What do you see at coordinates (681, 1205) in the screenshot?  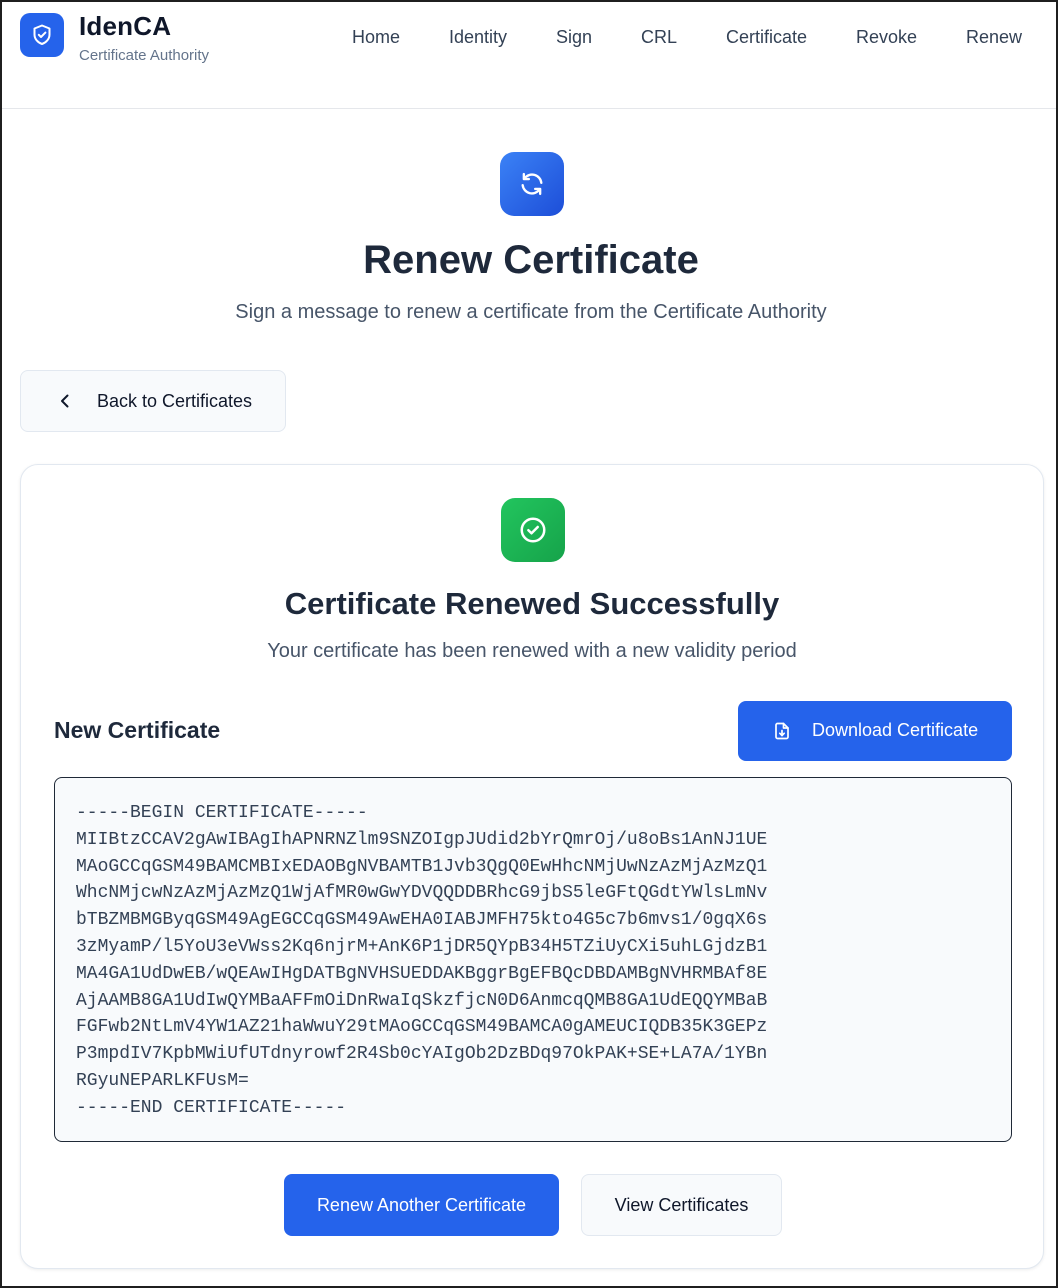 I see `view-certificates-button: View Certificates` at bounding box center [681, 1205].